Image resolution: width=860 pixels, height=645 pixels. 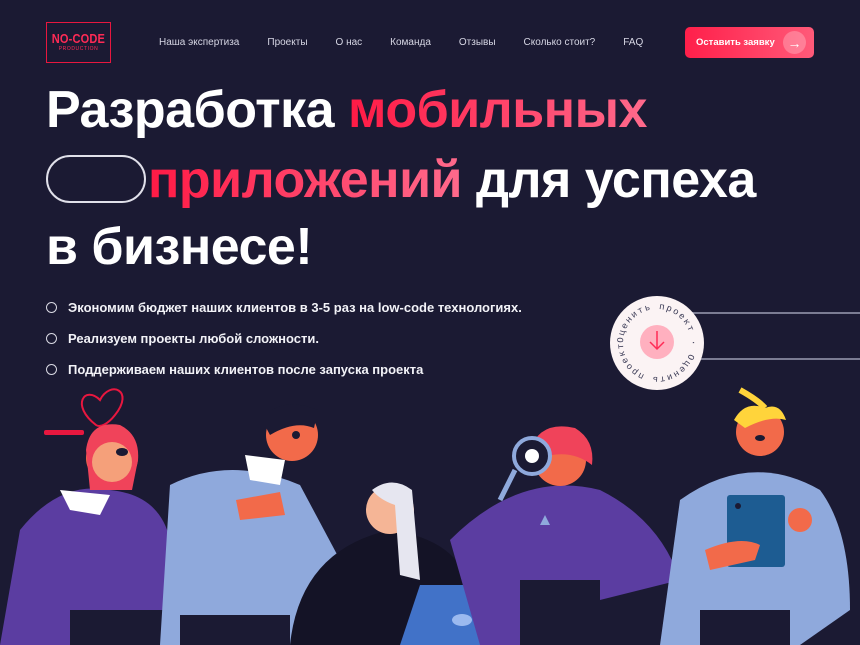 I want to click on hero-title-line-2: приложений для успеха, so click(x=401, y=180).